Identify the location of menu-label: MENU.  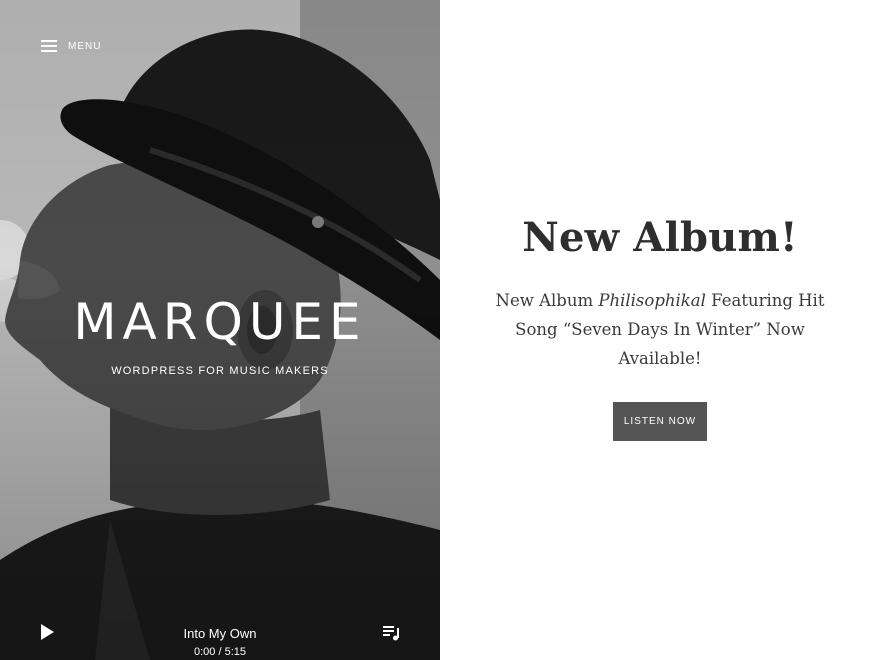
(84, 46).